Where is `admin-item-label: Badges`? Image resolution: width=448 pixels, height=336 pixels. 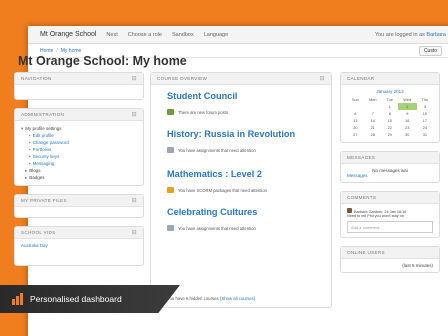
admin-item-label: Badges is located at coordinates (37, 177).